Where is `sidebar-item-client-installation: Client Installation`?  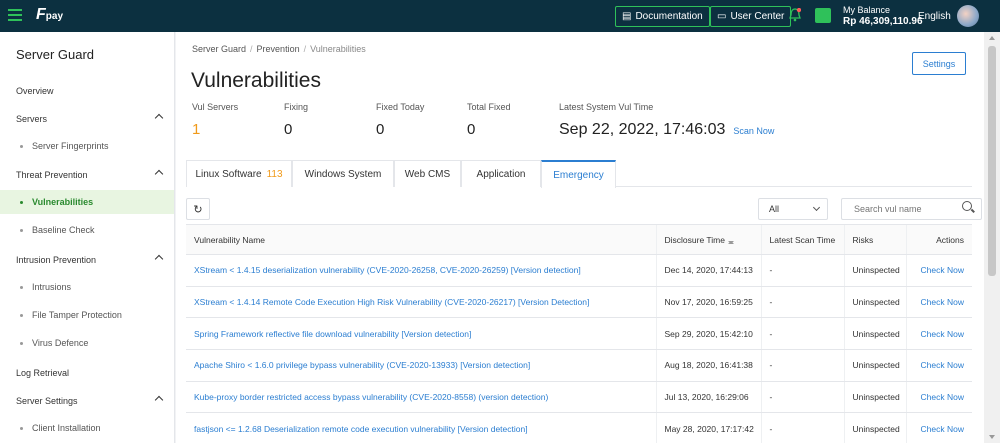 sidebar-item-client-installation: Client Installation is located at coordinates (87, 428).